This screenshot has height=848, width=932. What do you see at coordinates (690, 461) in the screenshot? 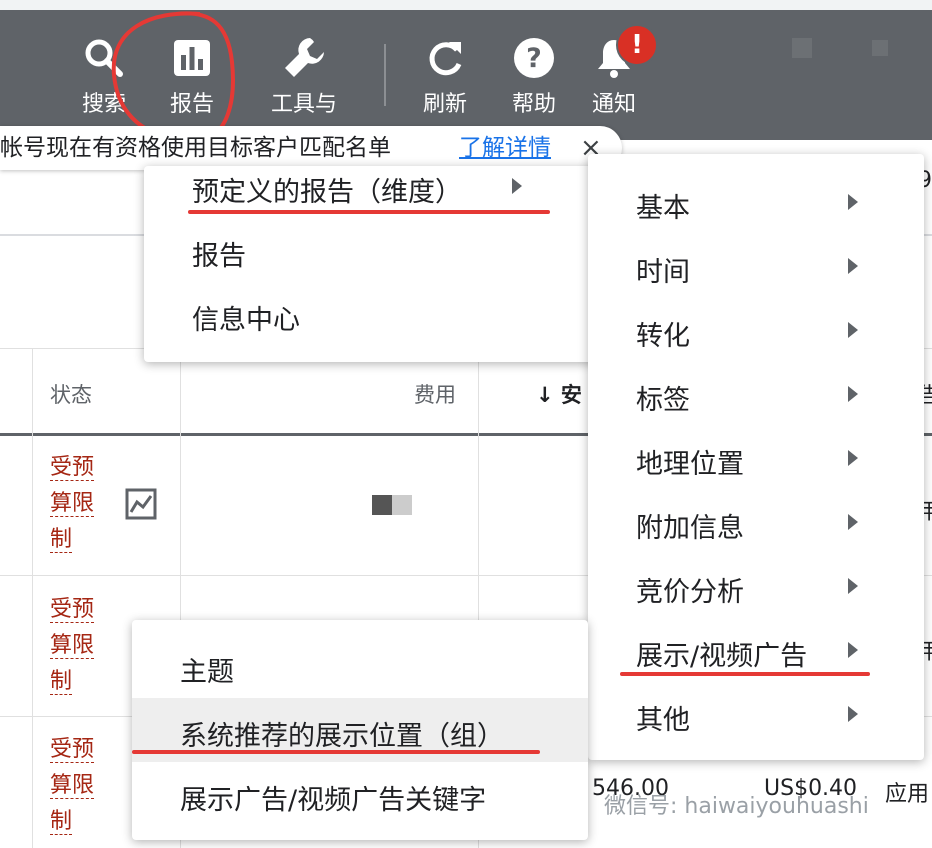
I see `menu-item-geography: 地理位置` at bounding box center [690, 461].